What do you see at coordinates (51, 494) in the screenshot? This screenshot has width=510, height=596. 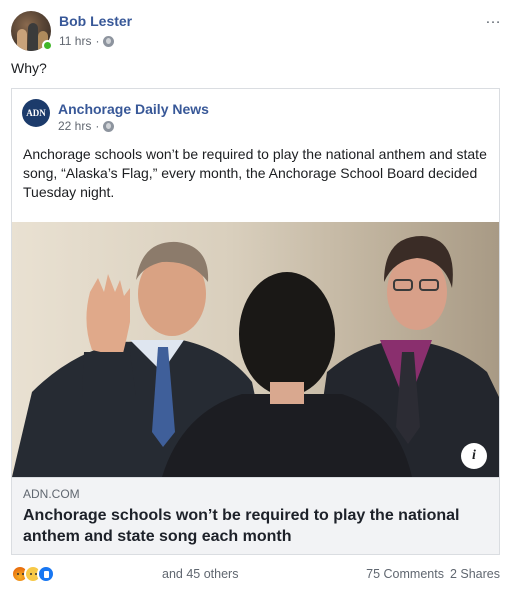 I see `link-domain: ADN.COM` at bounding box center [51, 494].